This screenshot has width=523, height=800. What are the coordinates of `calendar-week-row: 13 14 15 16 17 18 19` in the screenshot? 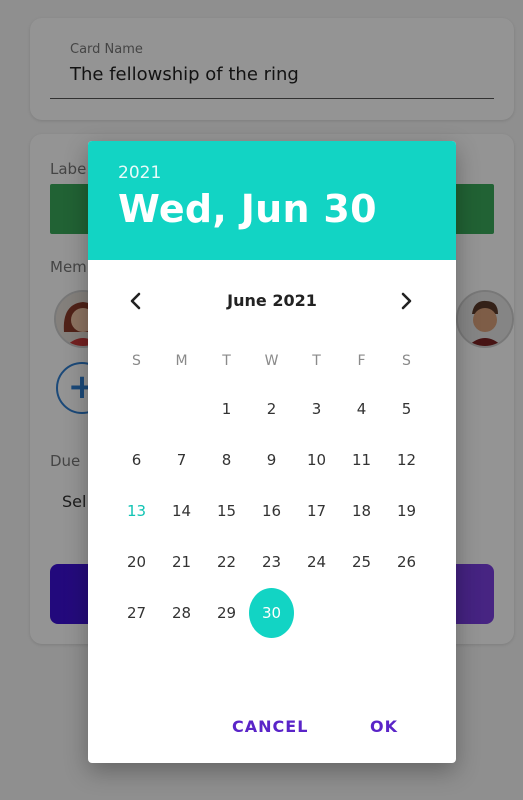 It's located at (272, 511).